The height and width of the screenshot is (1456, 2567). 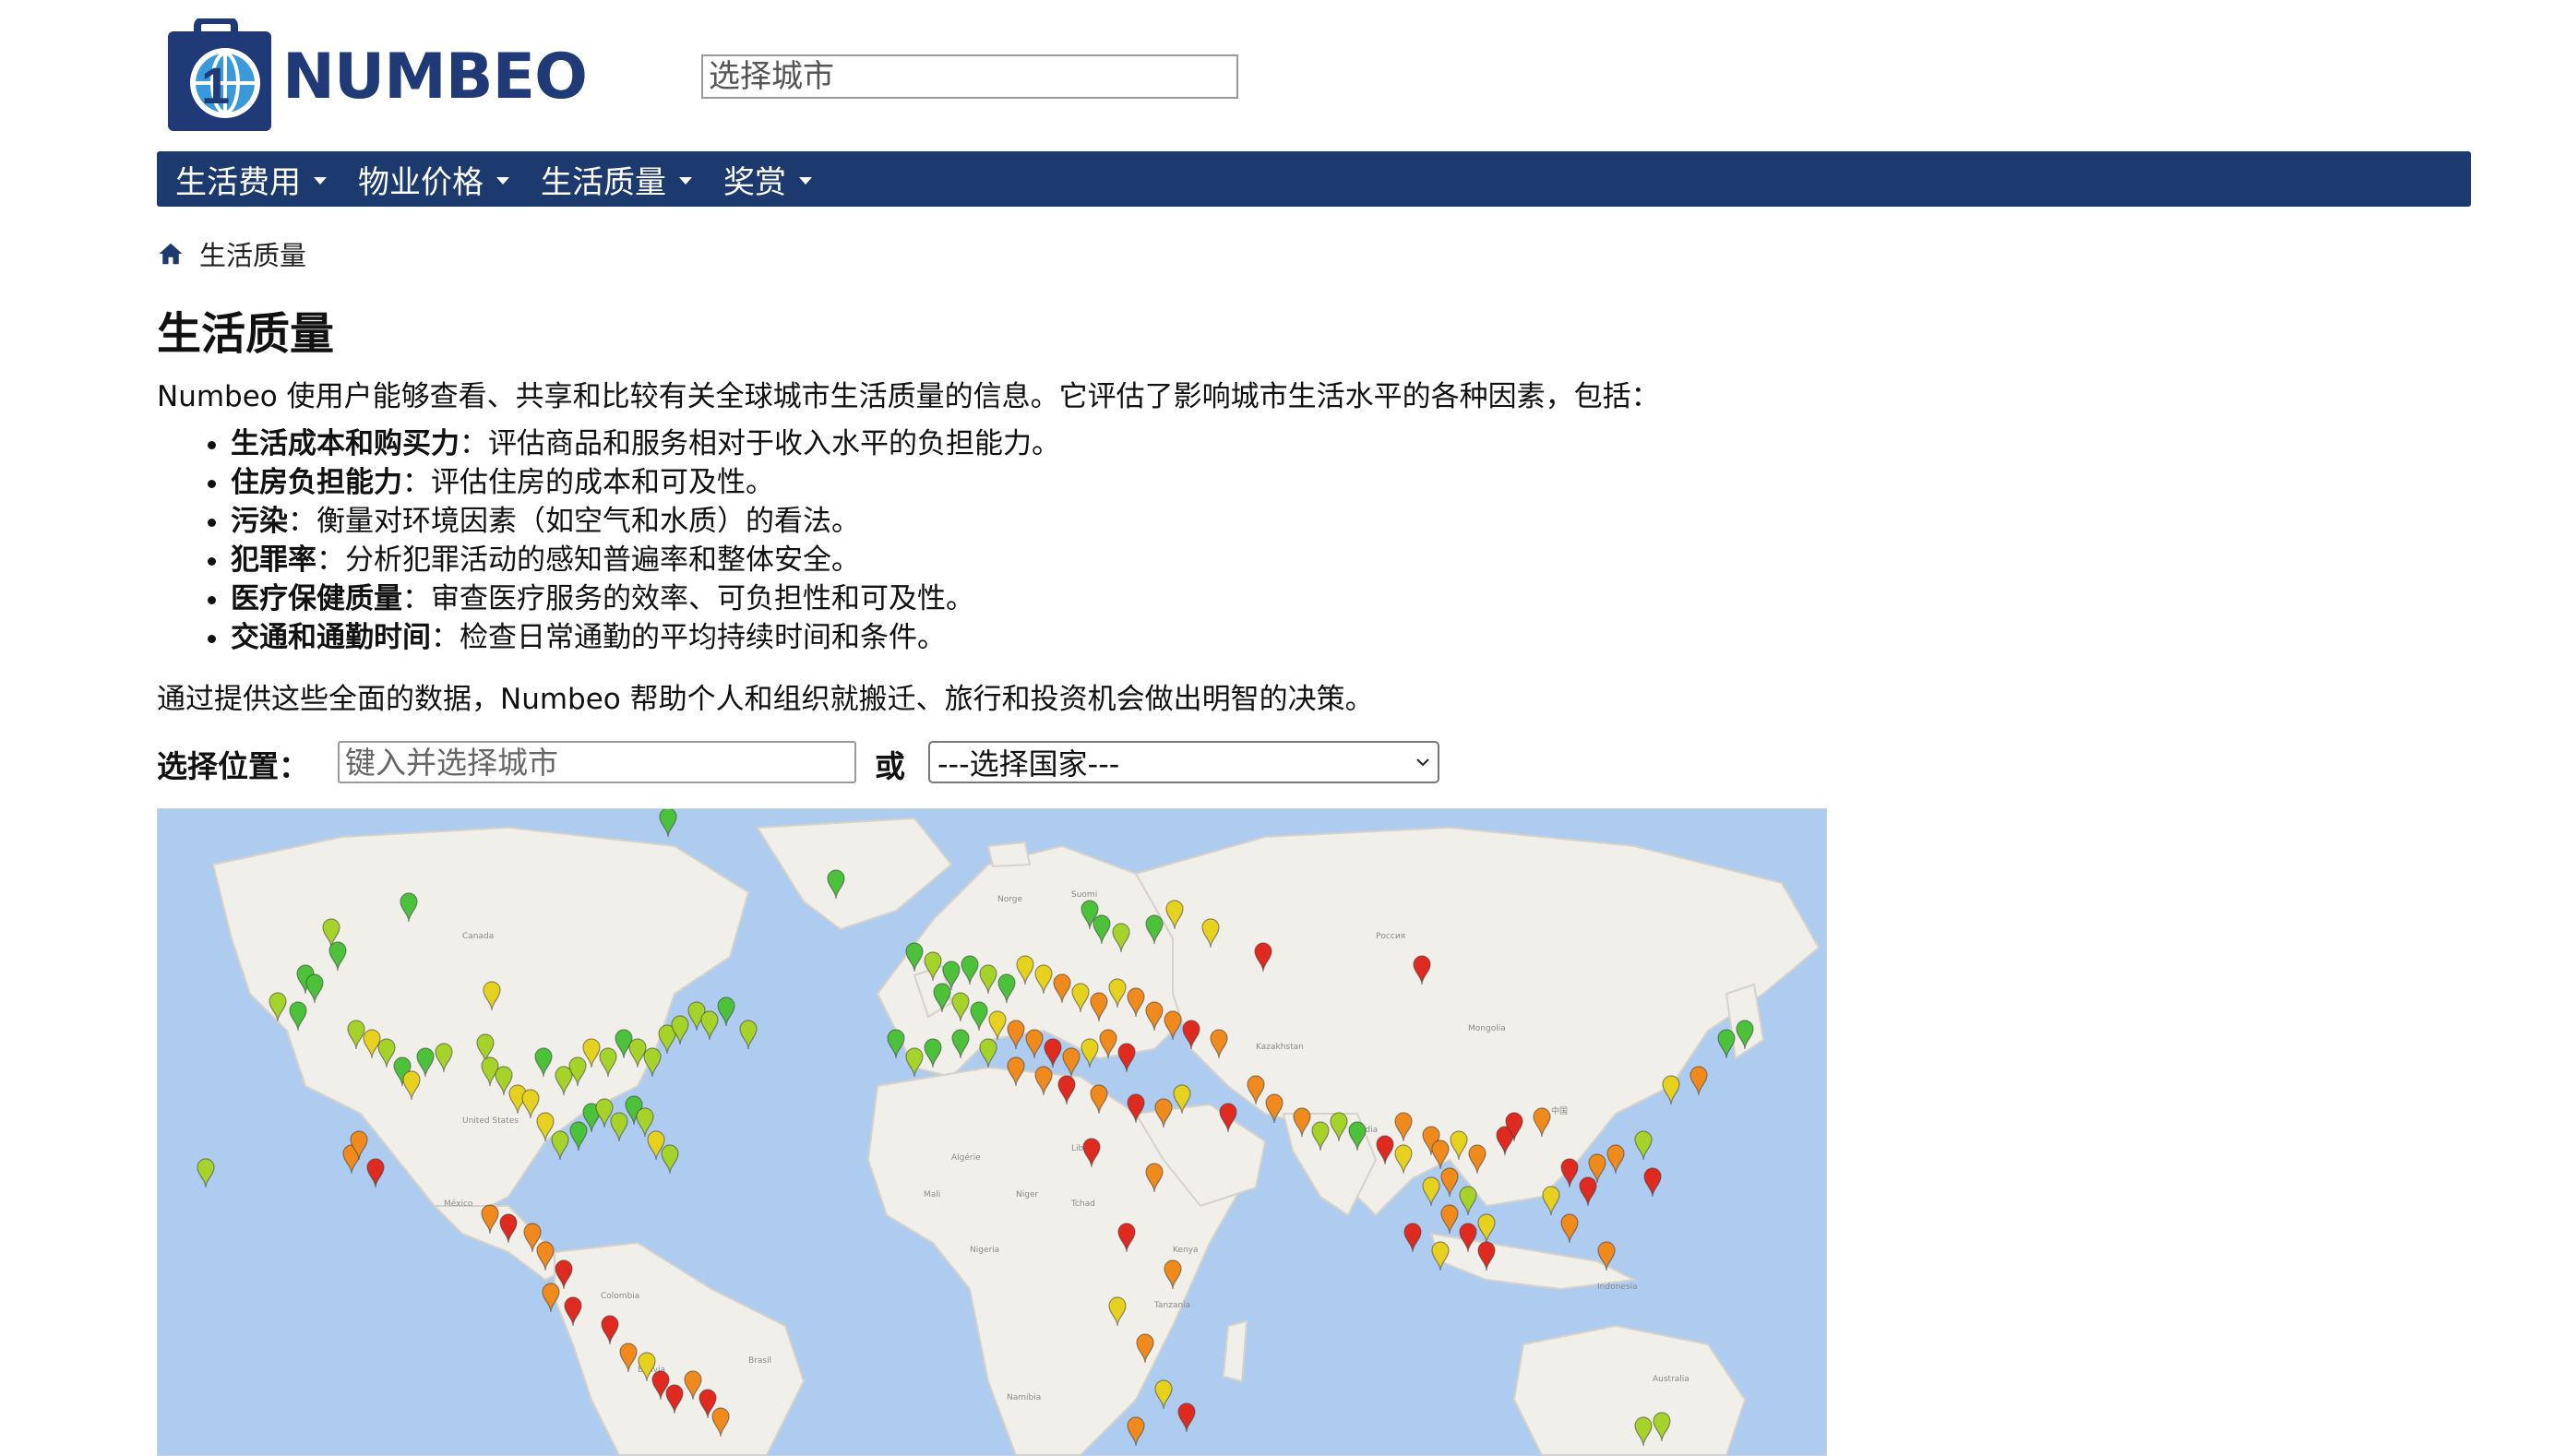 What do you see at coordinates (1027, 1194) in the screenshot?
I see `map-label: Niger` at bounding box center [1027, 1194].